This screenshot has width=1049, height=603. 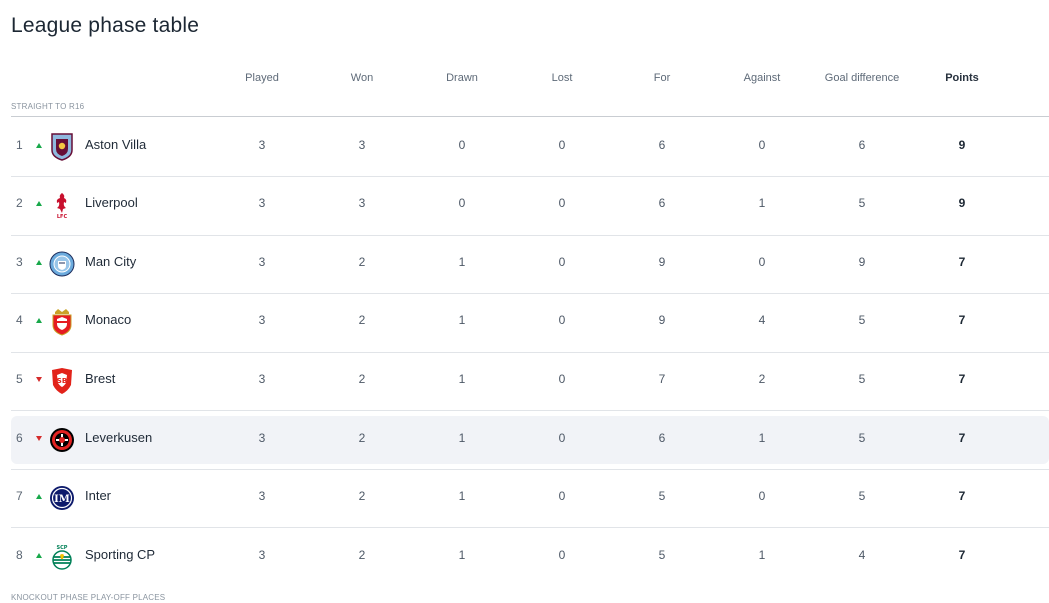 What do you see at coordinates (530, 440) in the screenshot?
I see `table-row: 6 Leverkusen 3 2 1 0 6 1 5 7` at bounding box center [530, 440].